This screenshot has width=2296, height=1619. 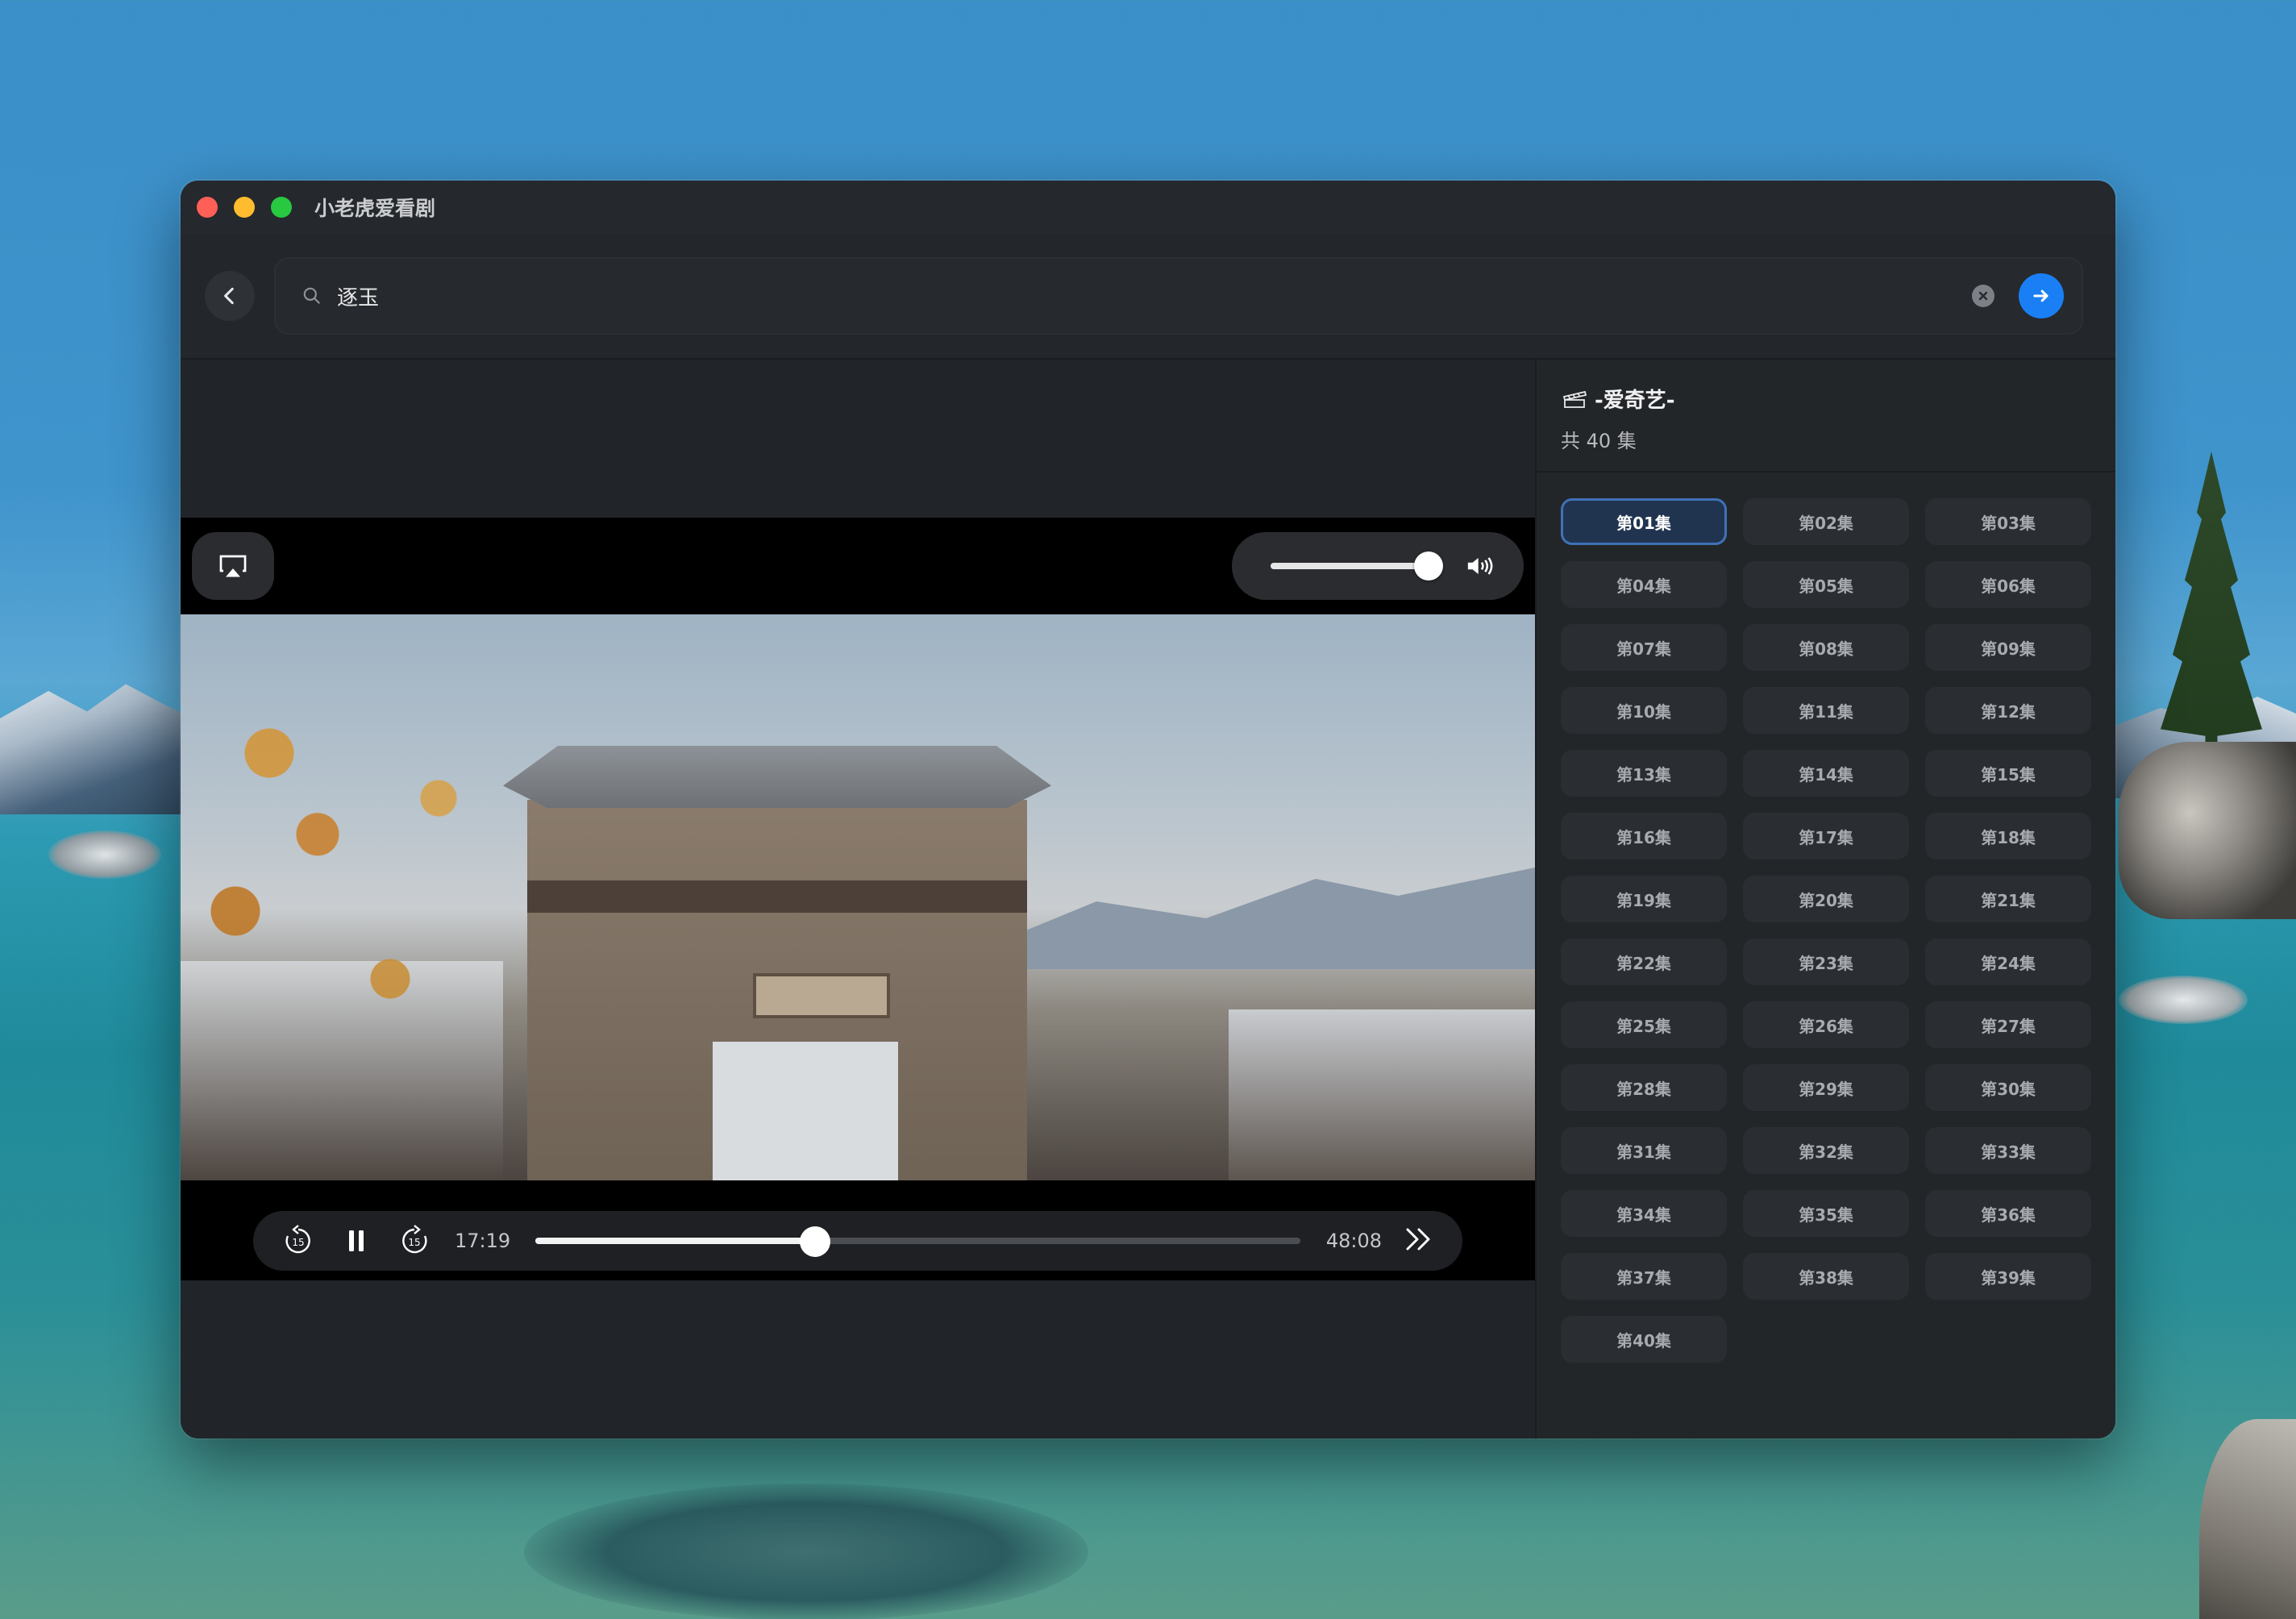 I want to click on scene-branch-leaves, so click(x=406, y=888).